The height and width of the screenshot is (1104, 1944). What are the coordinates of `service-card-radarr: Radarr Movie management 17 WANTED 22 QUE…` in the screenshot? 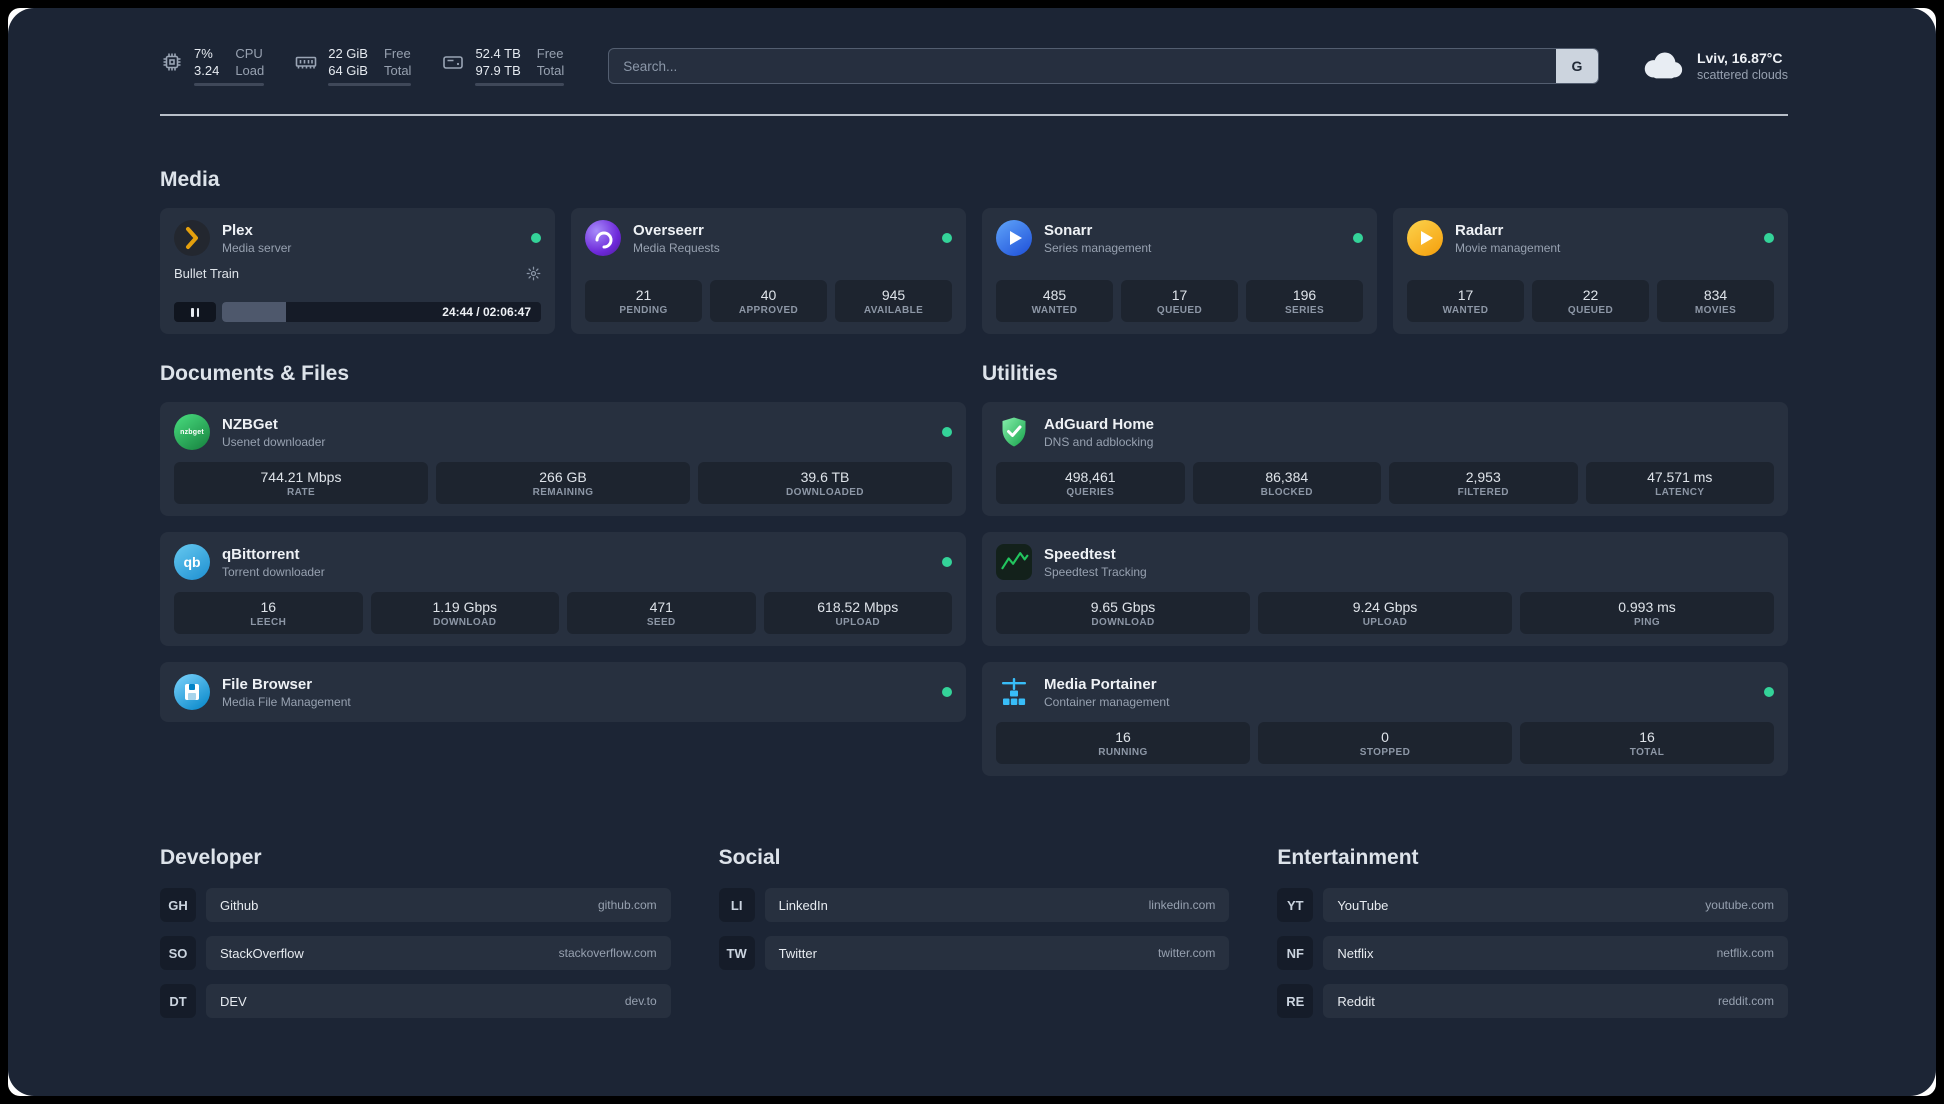 It's located at (1590, 271).